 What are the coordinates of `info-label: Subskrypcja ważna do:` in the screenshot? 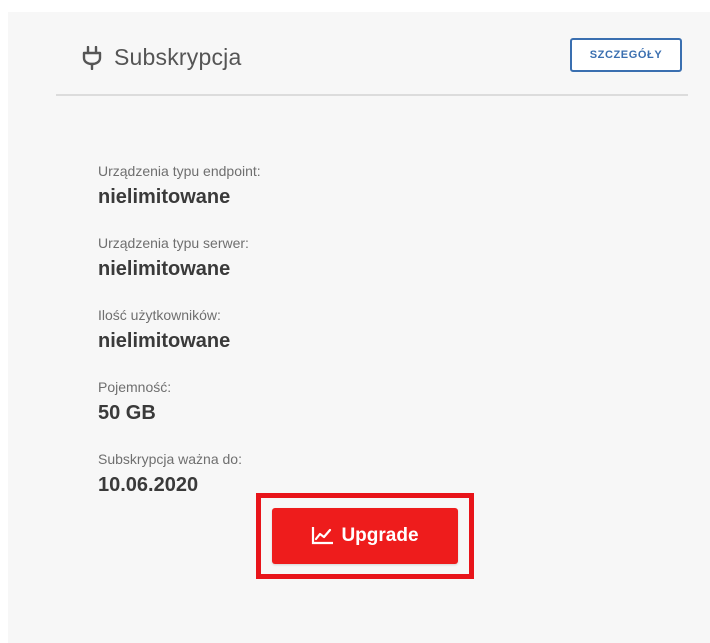 It's located at (170, 459).